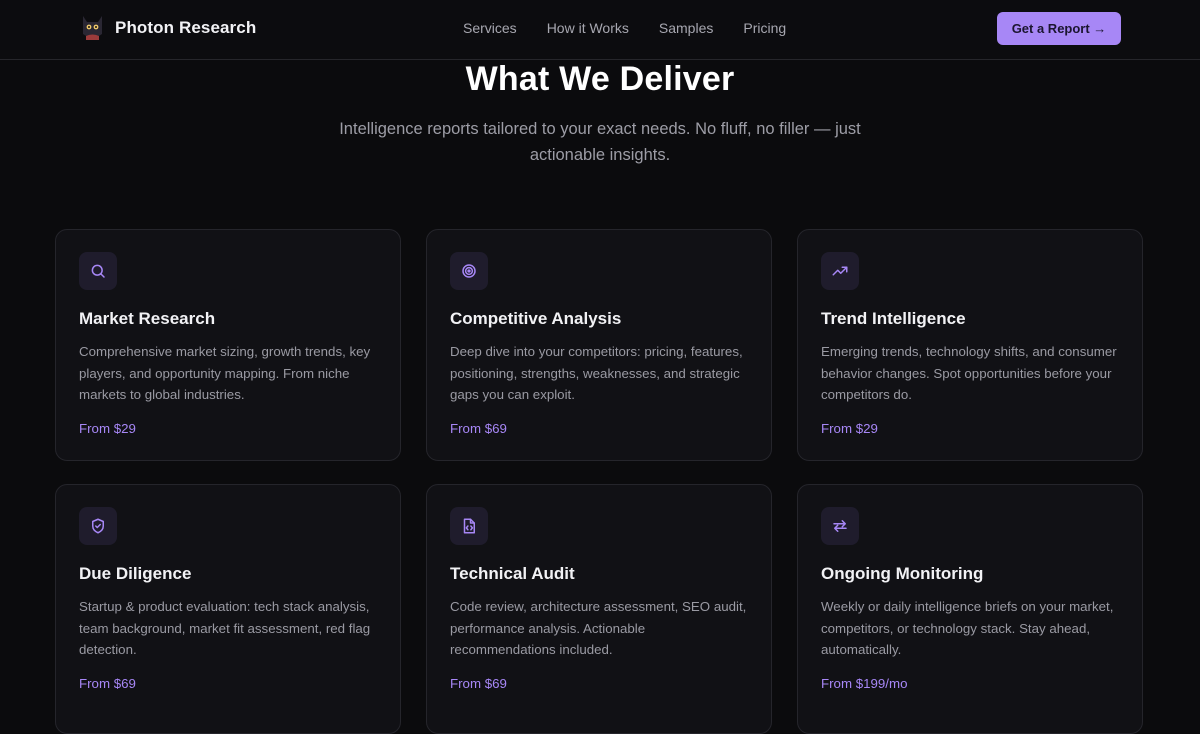  I want to click on card-title: Trend Intelligence, so click(893, 318).